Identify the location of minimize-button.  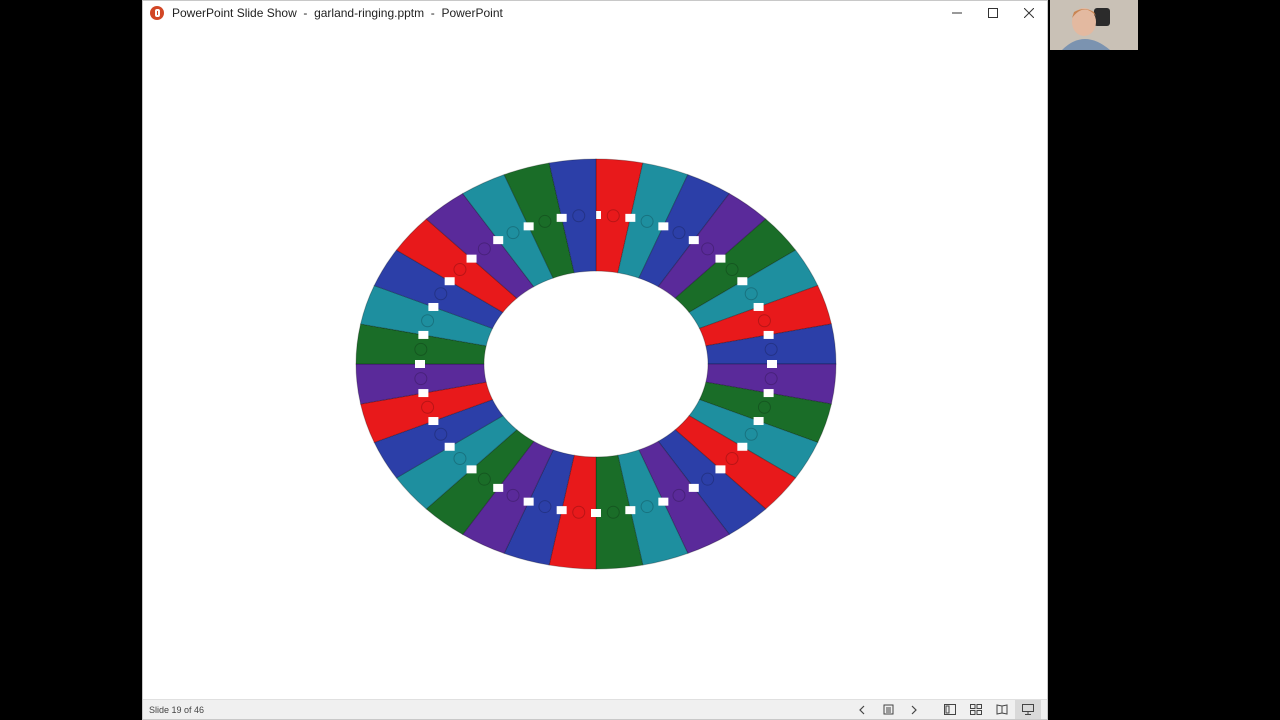
(957, 12).